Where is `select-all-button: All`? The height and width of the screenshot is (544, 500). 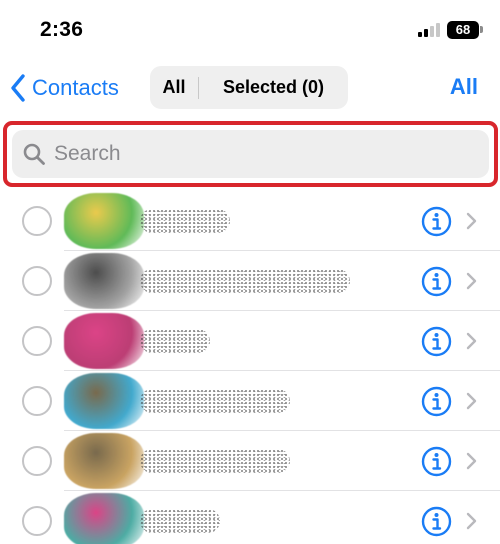 select-all-button: All is located at coordinates (464, 87).